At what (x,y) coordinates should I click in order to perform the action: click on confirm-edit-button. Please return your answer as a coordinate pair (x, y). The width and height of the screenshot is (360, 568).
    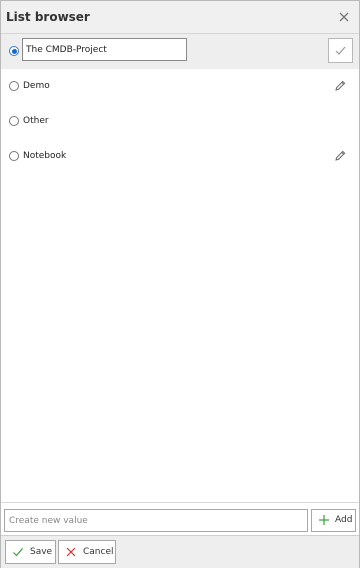
    Looking at the image, I should click on (340, 50).